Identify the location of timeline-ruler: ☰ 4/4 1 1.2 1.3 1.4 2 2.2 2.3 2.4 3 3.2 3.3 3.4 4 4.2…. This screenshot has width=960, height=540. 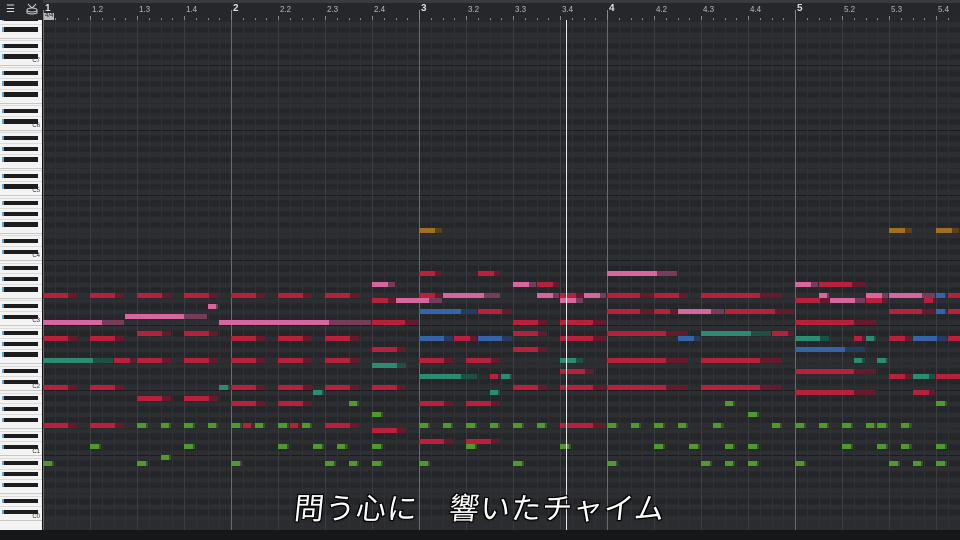
(480, 10).